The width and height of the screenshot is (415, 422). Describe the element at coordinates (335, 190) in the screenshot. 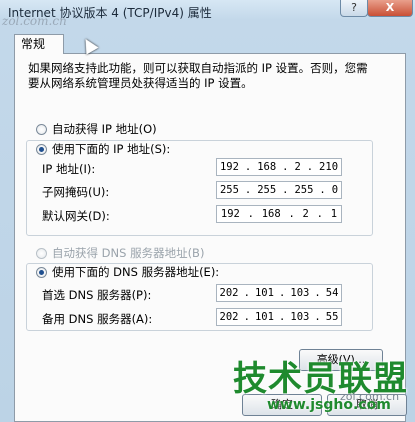

I see `ip-octet: 0` at that location.